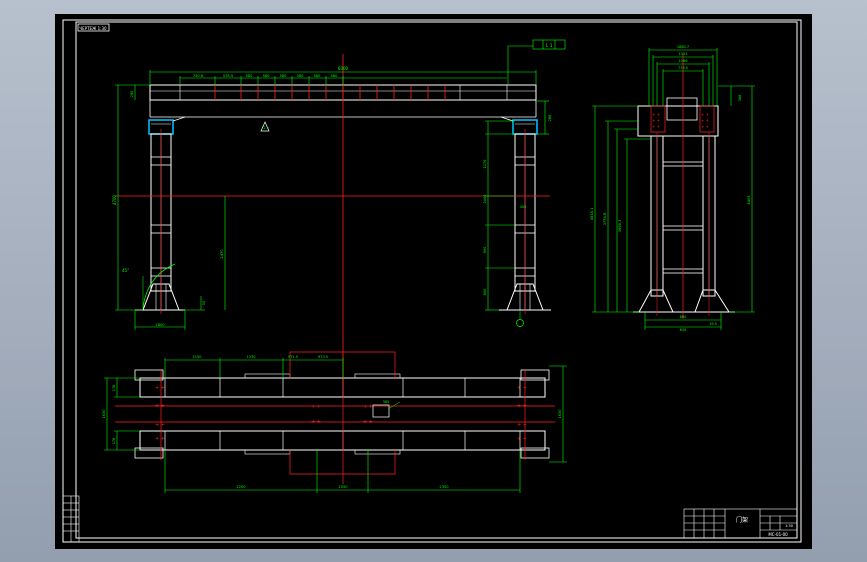  Describe the element at coordinates (789, 526) in the screenshot. I see `title-scale: 1:30` at that location.